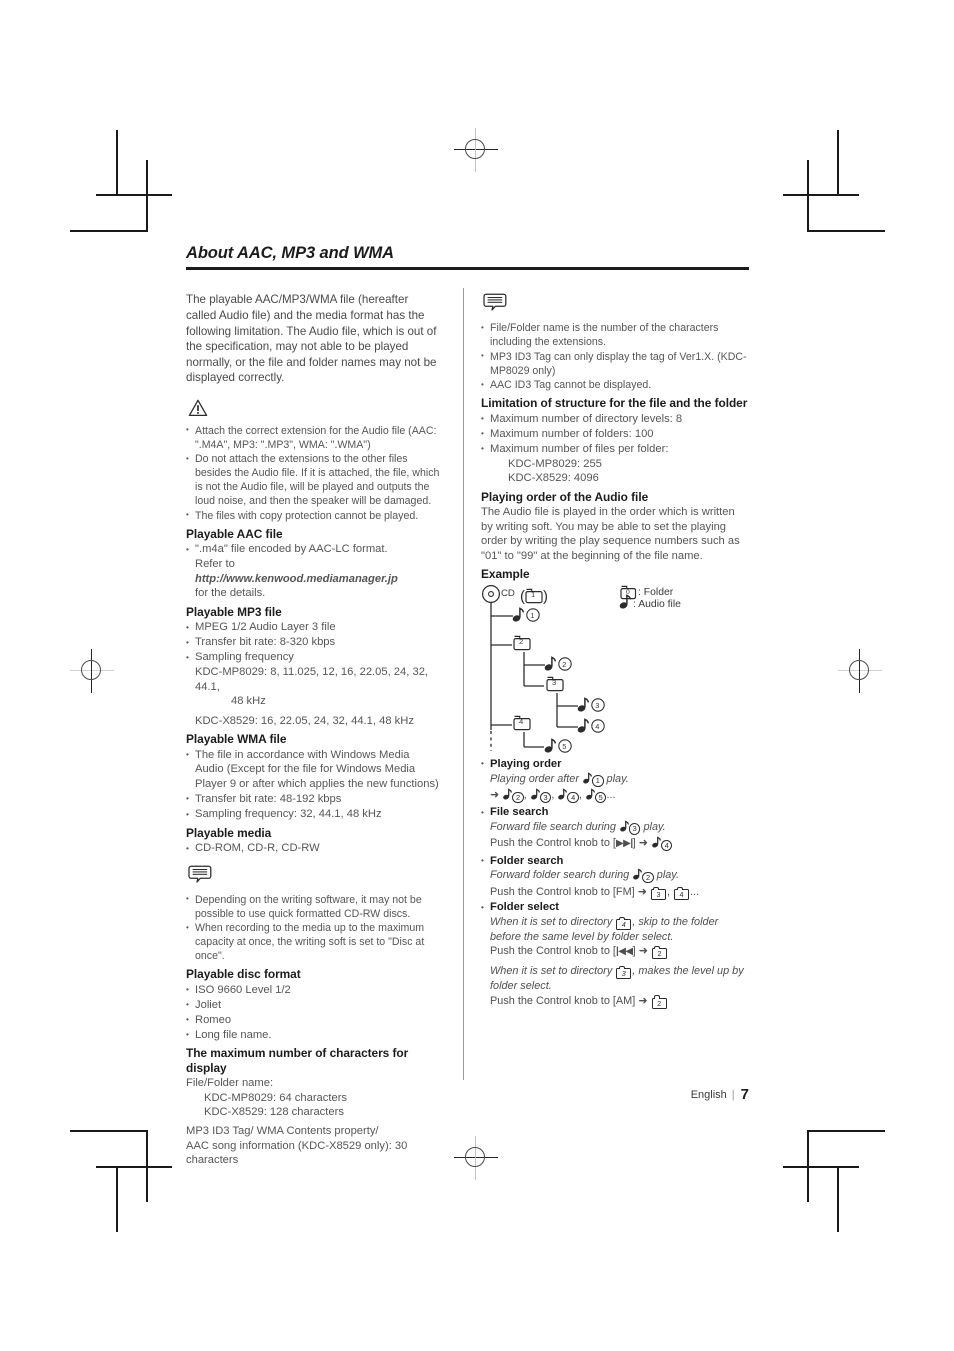 The image size is (954, 1351). What do you see at coordinates (313, 799) in the screenshot?
I see `list-item: Transfer bit rate: 48-192 kbps` at bounding box center [313, 799].